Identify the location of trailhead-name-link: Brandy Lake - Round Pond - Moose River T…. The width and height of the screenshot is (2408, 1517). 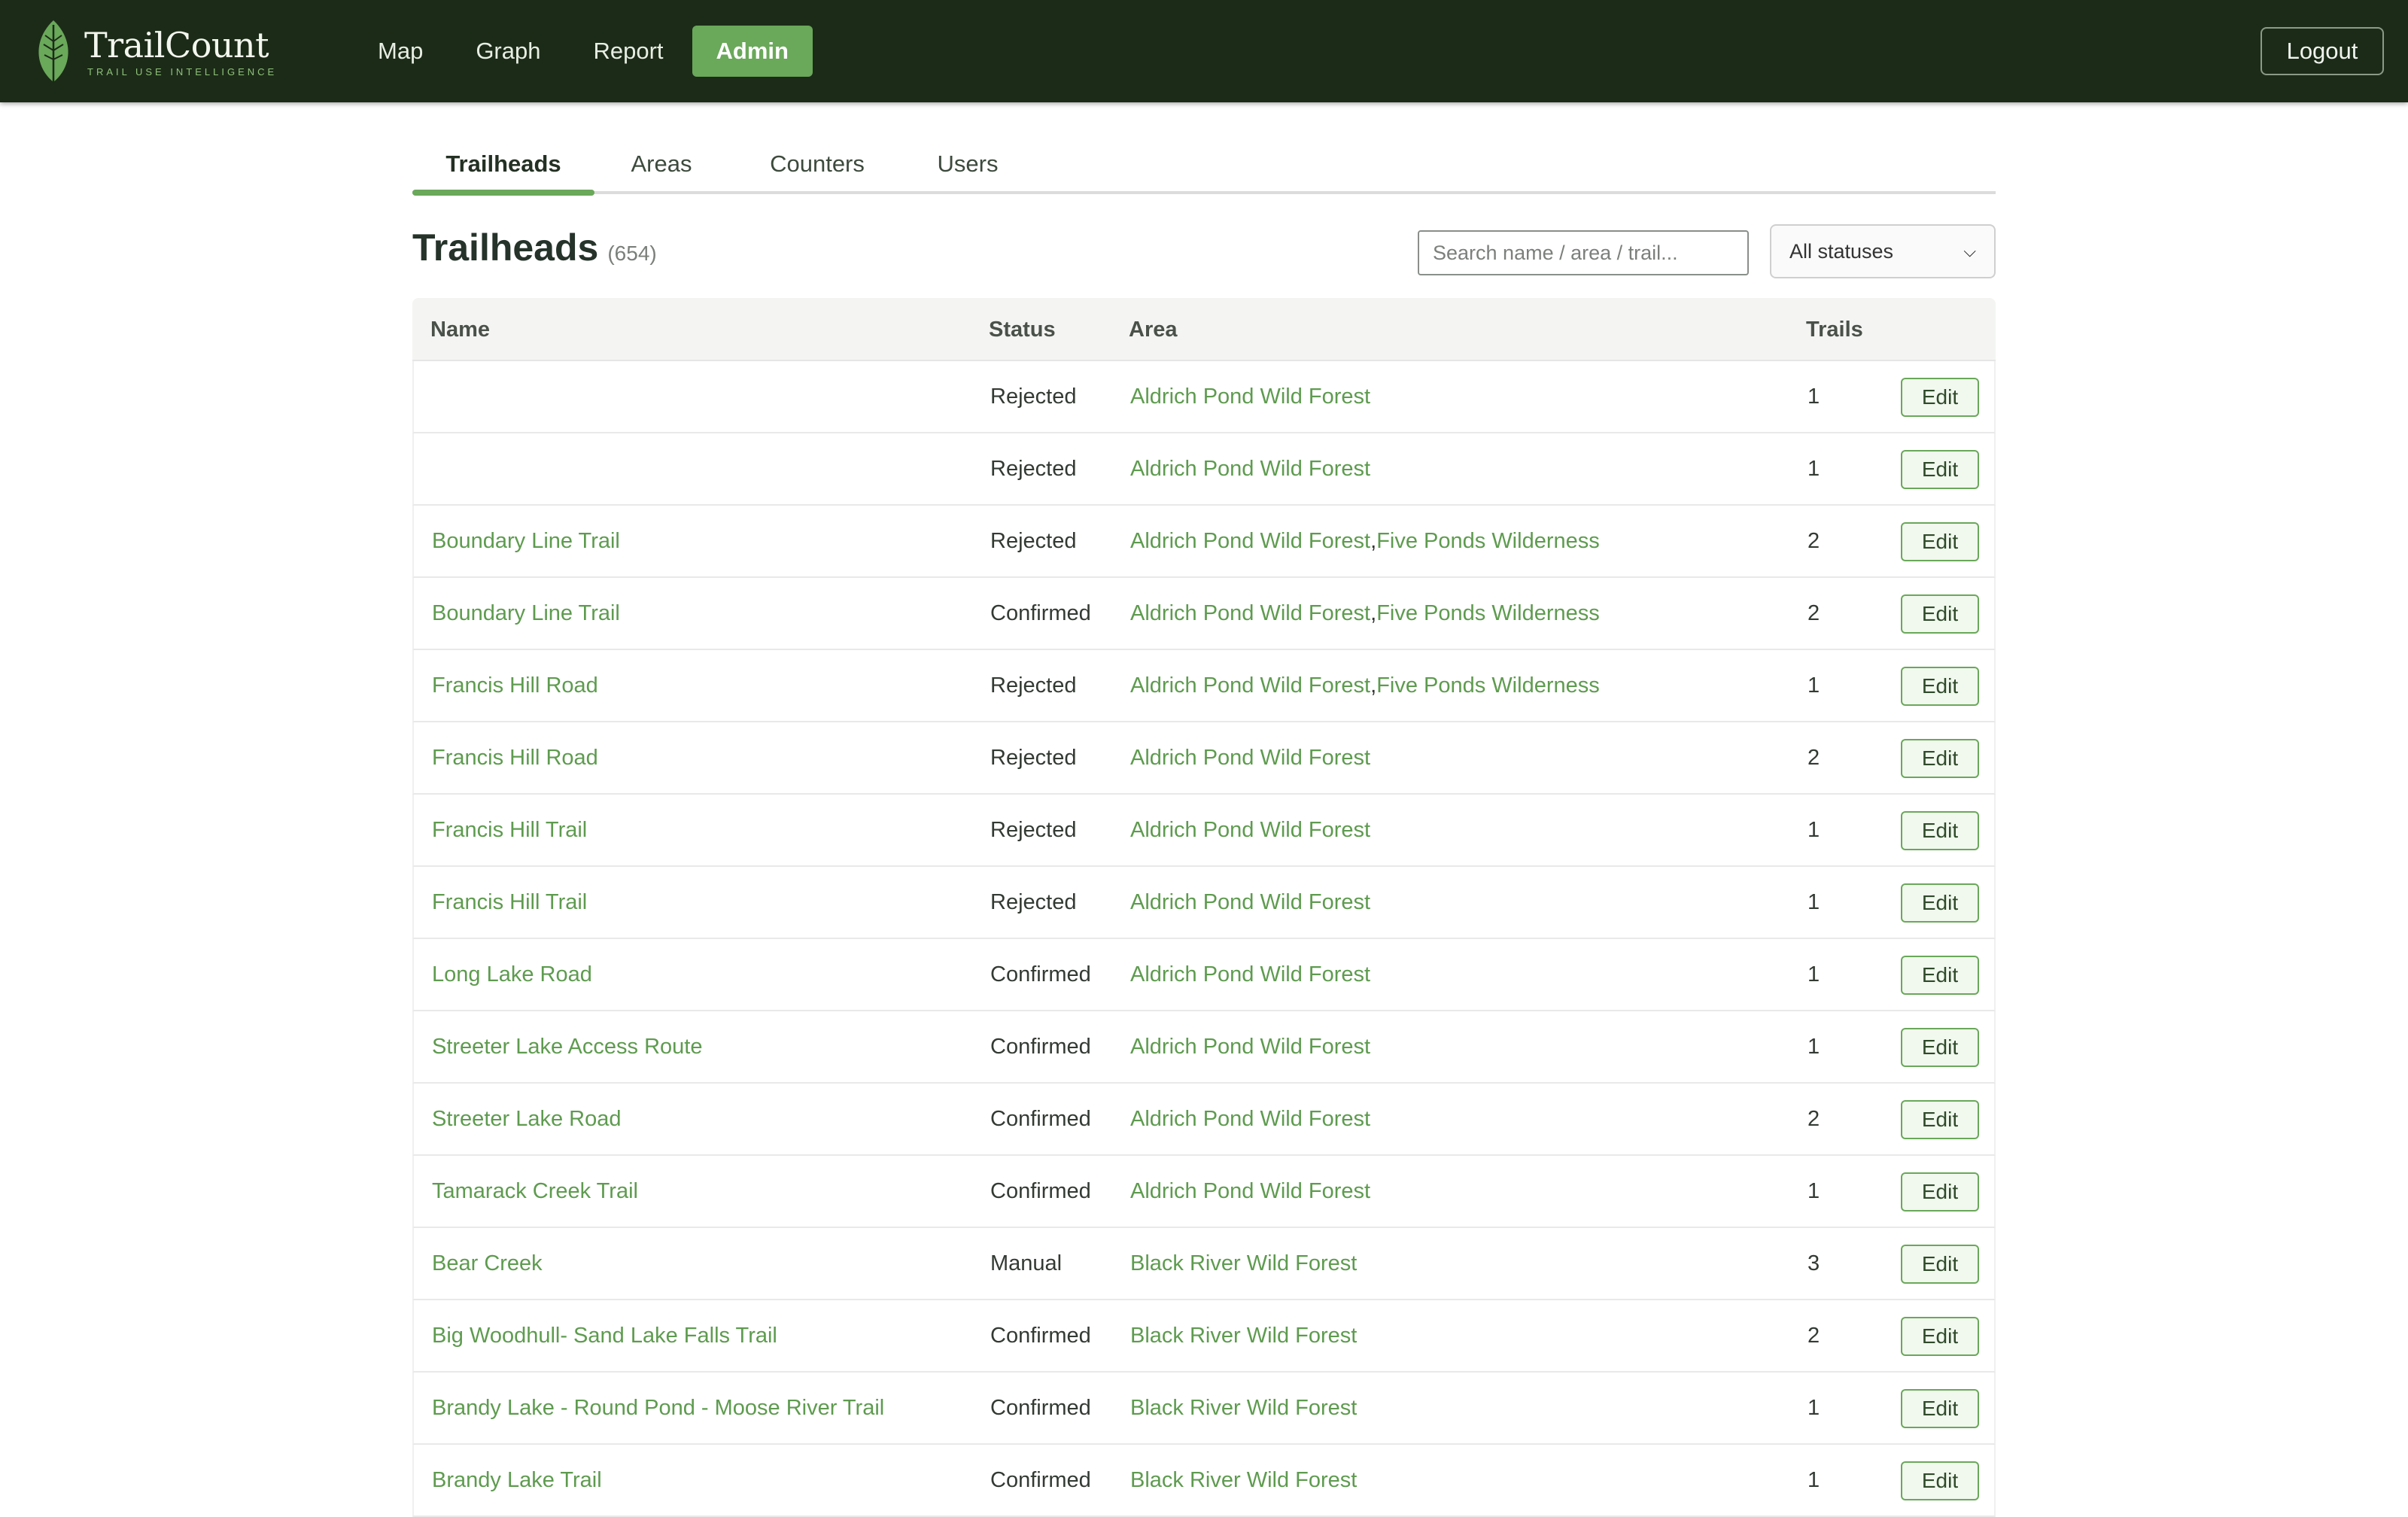
(658, 1408).